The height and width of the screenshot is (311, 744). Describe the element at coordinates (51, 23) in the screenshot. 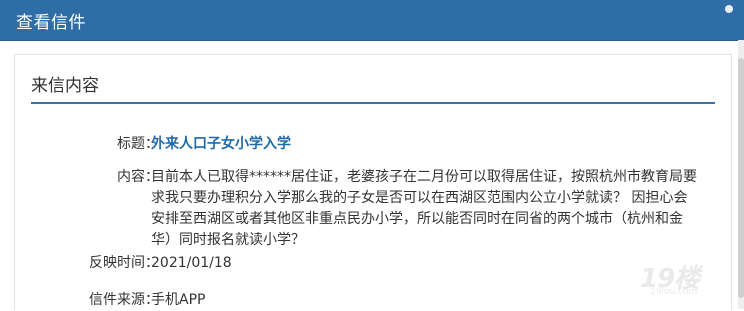

I see `dialog-title: 查看信件` at that location.